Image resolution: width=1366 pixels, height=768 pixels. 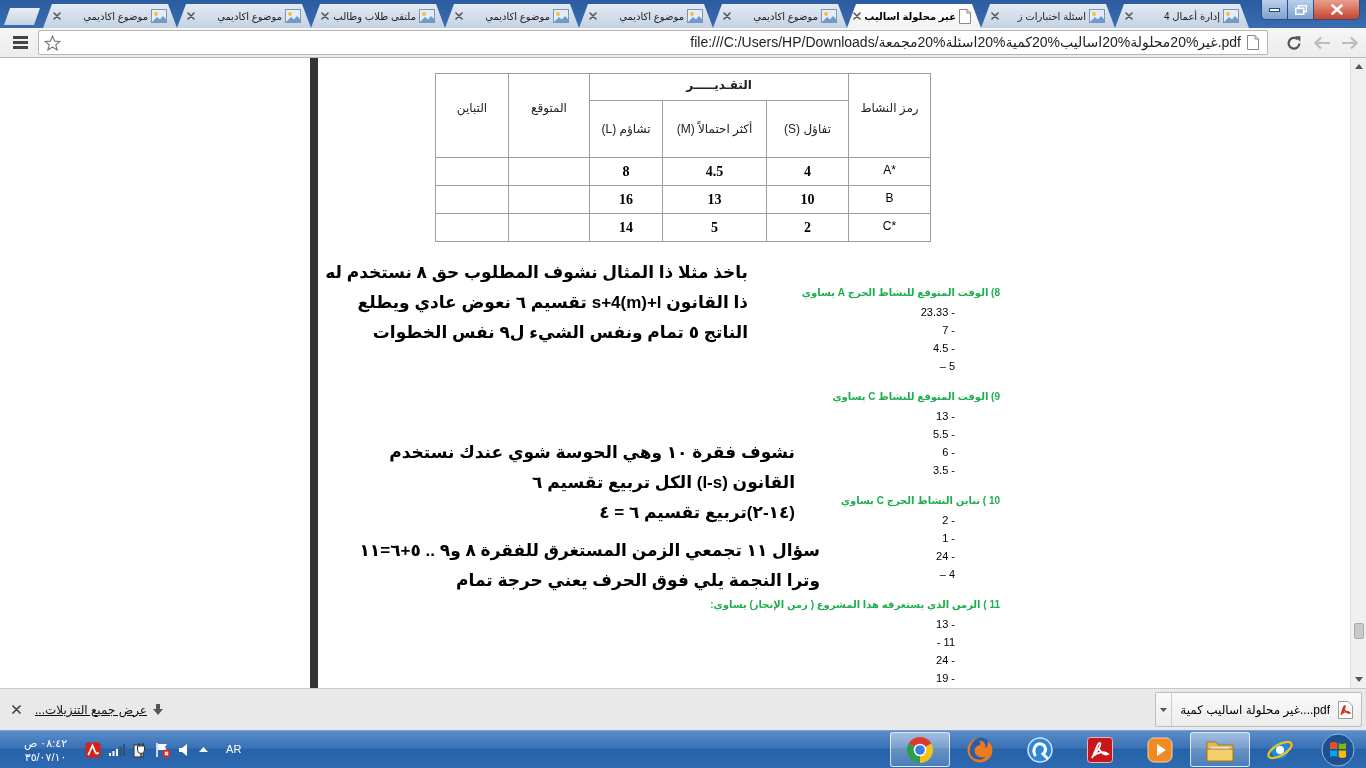 What do you see at coordinates (20, 42) in the screenshot?
I see `menu-icon` at bounding box center [20, 42].